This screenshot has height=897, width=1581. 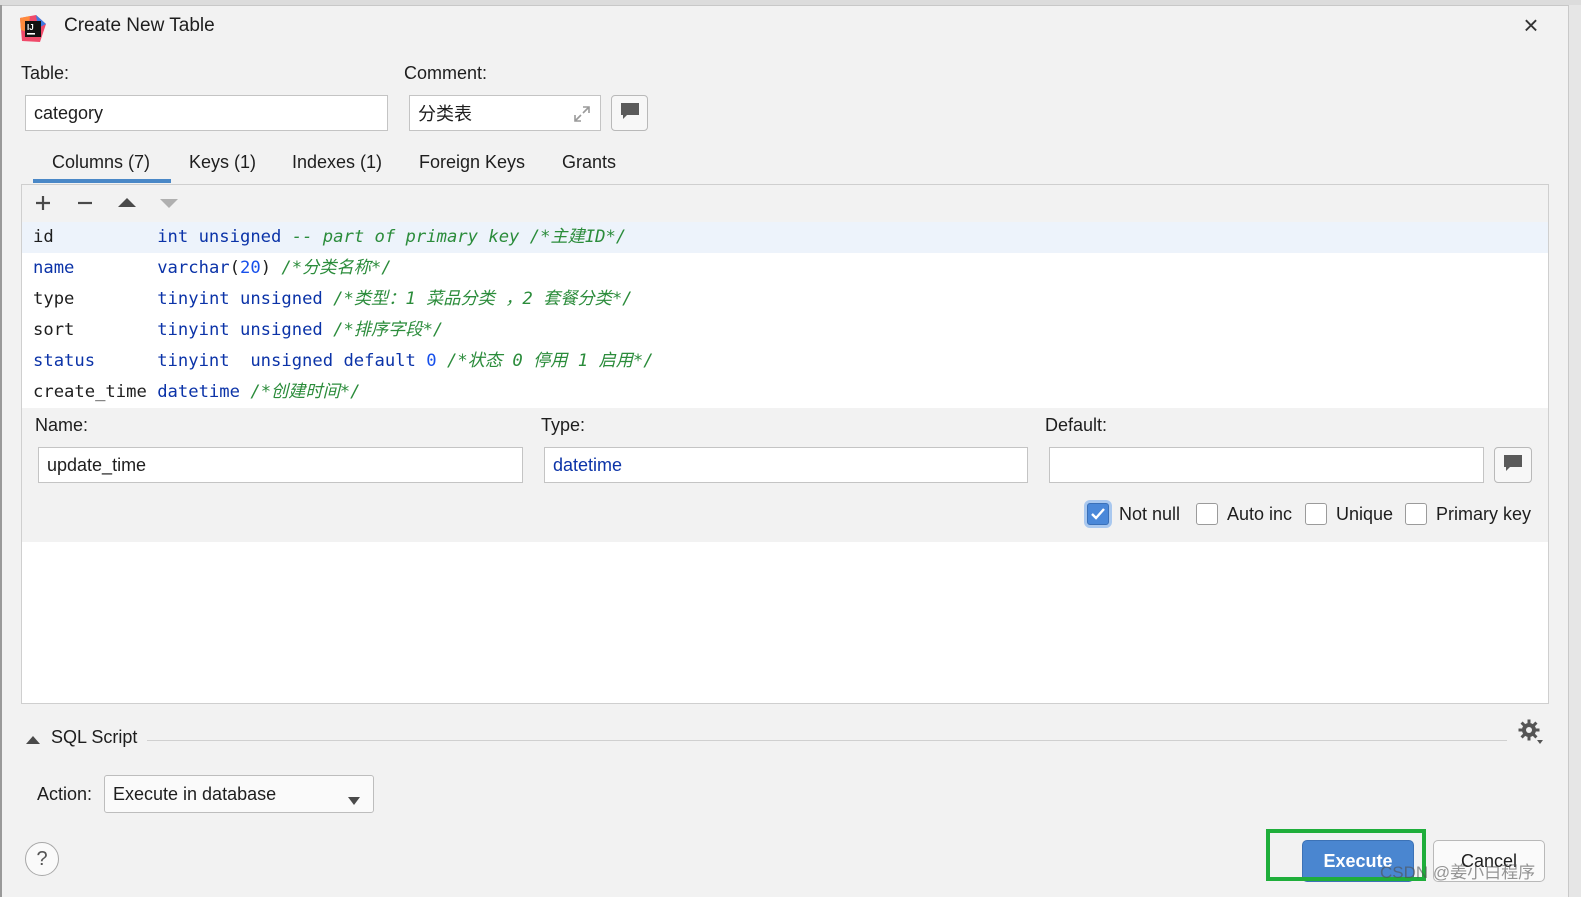 What do you see at coordinates (505, 113) in the screenshot?
I see `comment-input: 分类表` at bounding box center [505, 113].